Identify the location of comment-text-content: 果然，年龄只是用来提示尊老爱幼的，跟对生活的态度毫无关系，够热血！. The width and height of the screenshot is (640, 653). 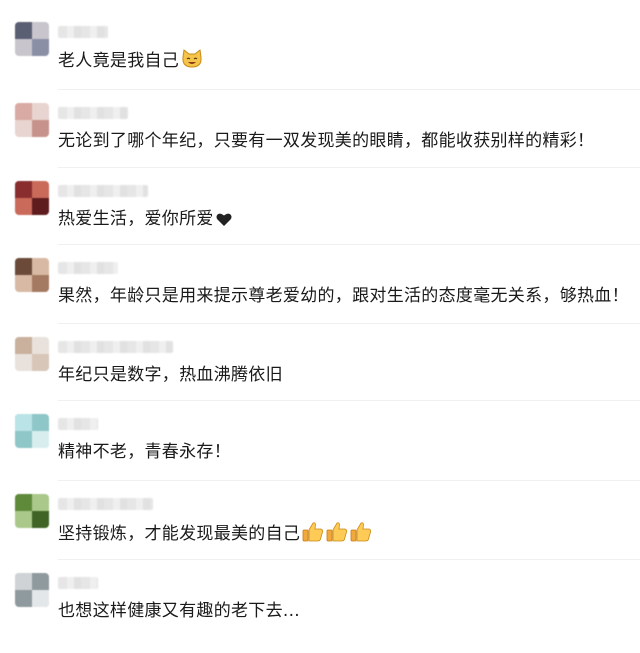
(343, 296).